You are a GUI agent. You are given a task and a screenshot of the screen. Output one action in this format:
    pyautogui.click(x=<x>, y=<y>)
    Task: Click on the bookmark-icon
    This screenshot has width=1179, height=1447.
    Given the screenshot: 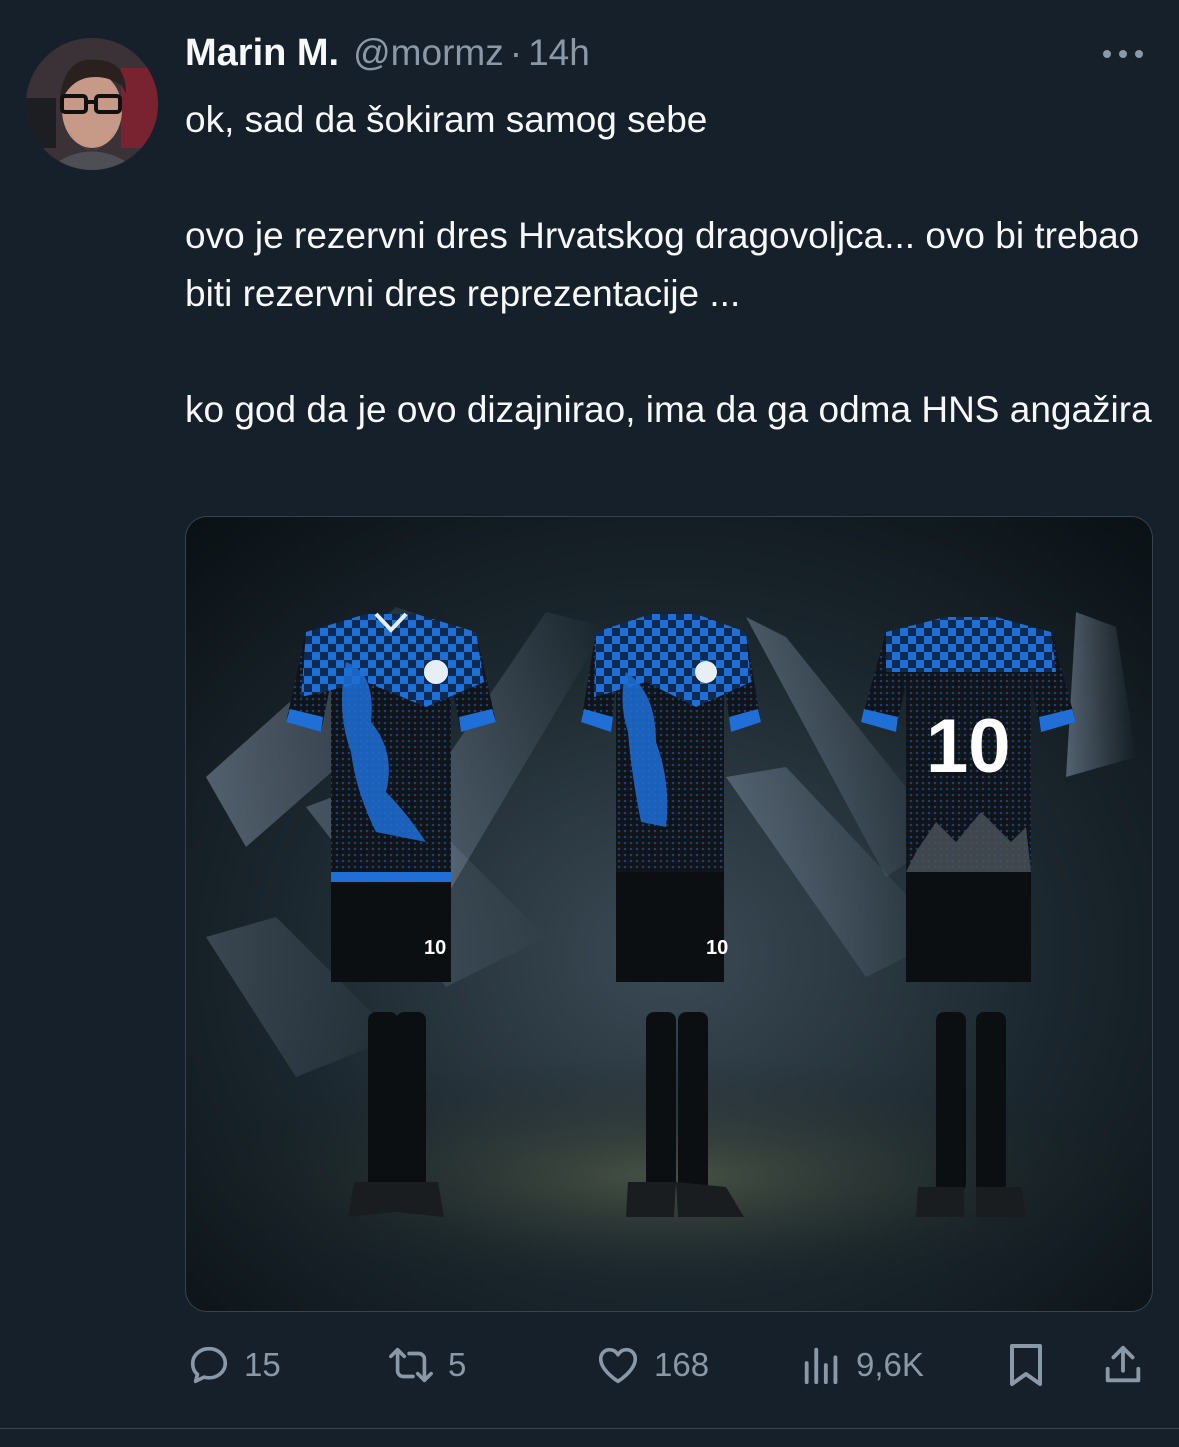 What is the action you would take?
    pyautogui.click(x=1026, y=1365)
    